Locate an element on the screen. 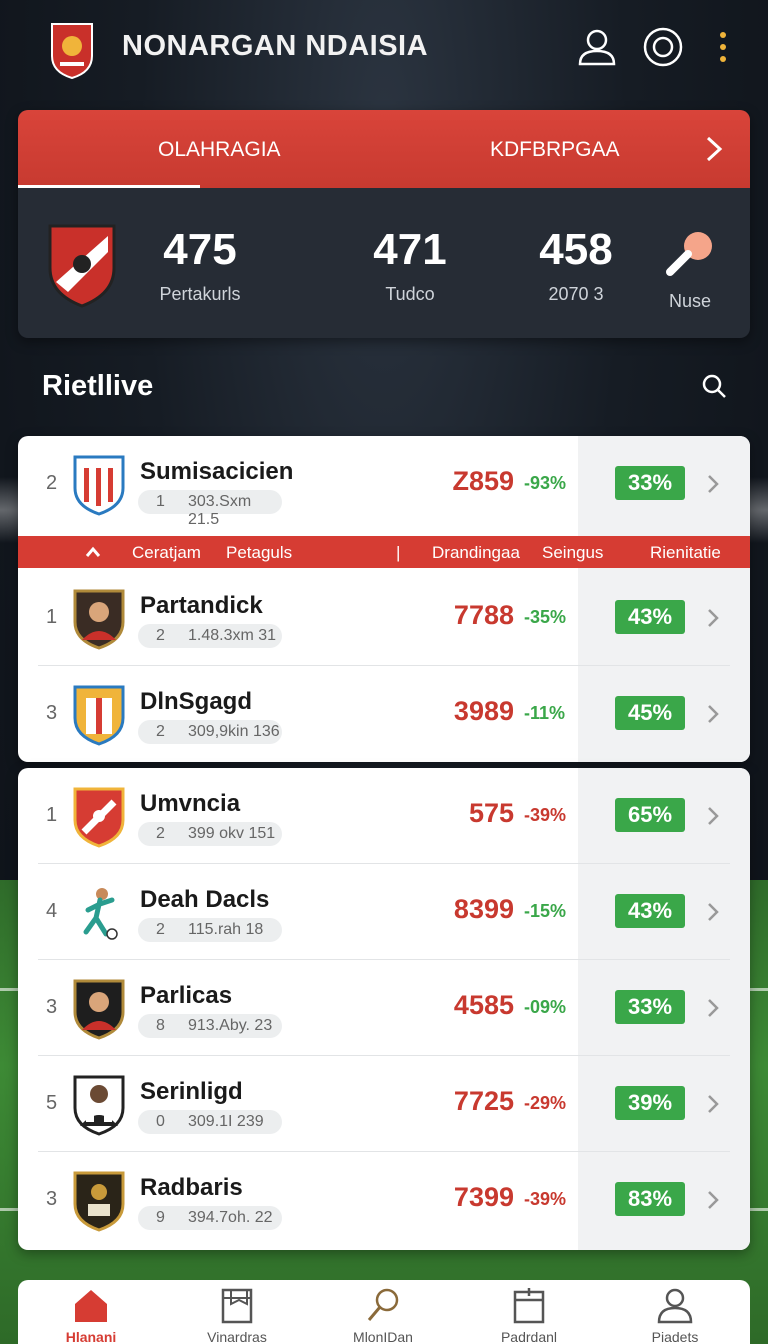  row-name: Sumisacicien is located at coordinates (217, 471).